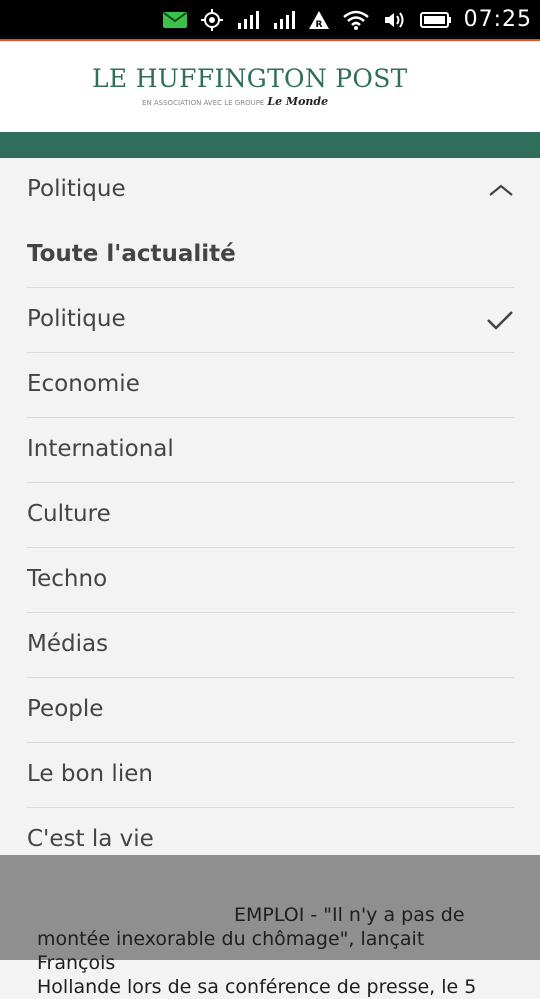 The width and height of the screenshot is (540, 999). I want to click on menu-item-label: Le bon lien, so click(90, 774).